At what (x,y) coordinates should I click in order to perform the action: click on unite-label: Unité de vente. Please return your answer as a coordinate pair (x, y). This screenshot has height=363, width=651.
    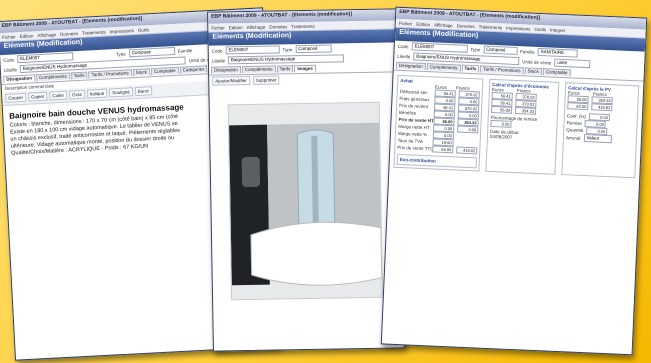
    Looking at the image, I should click on (537, 62).